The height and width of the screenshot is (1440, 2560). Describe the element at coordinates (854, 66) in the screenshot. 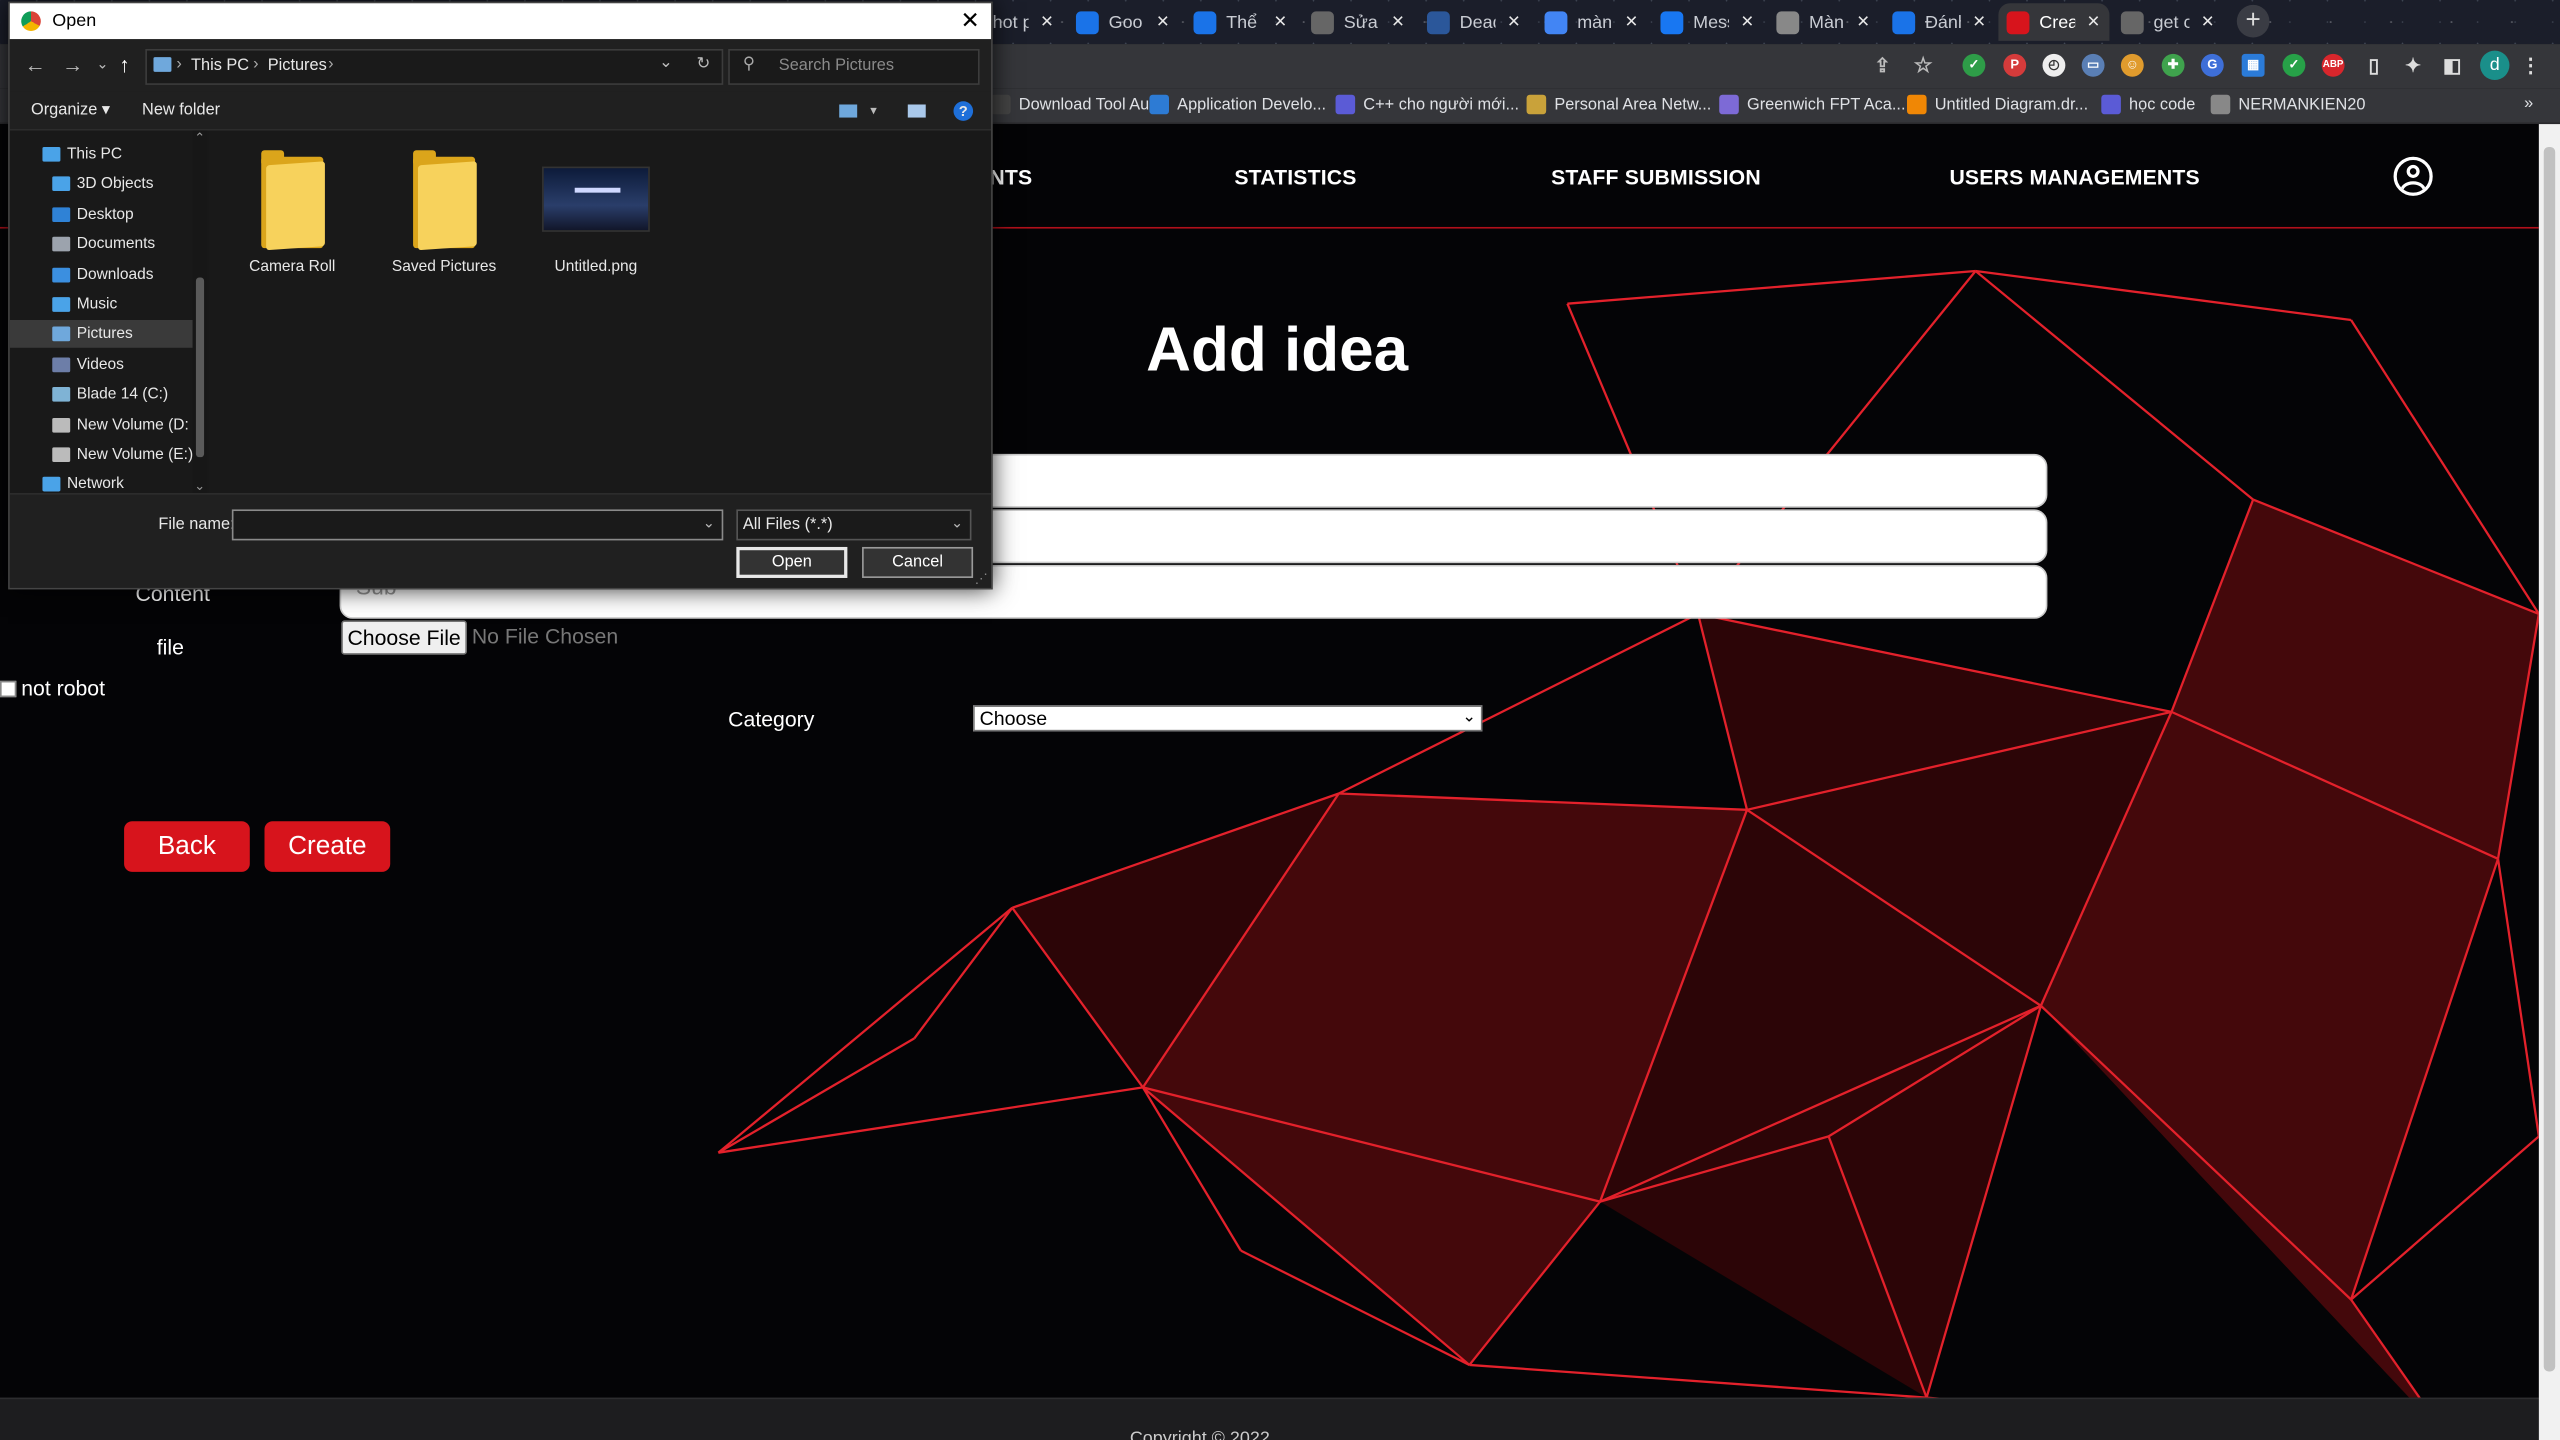

I see `search-input: ⚲ Search Pictures` at that location.